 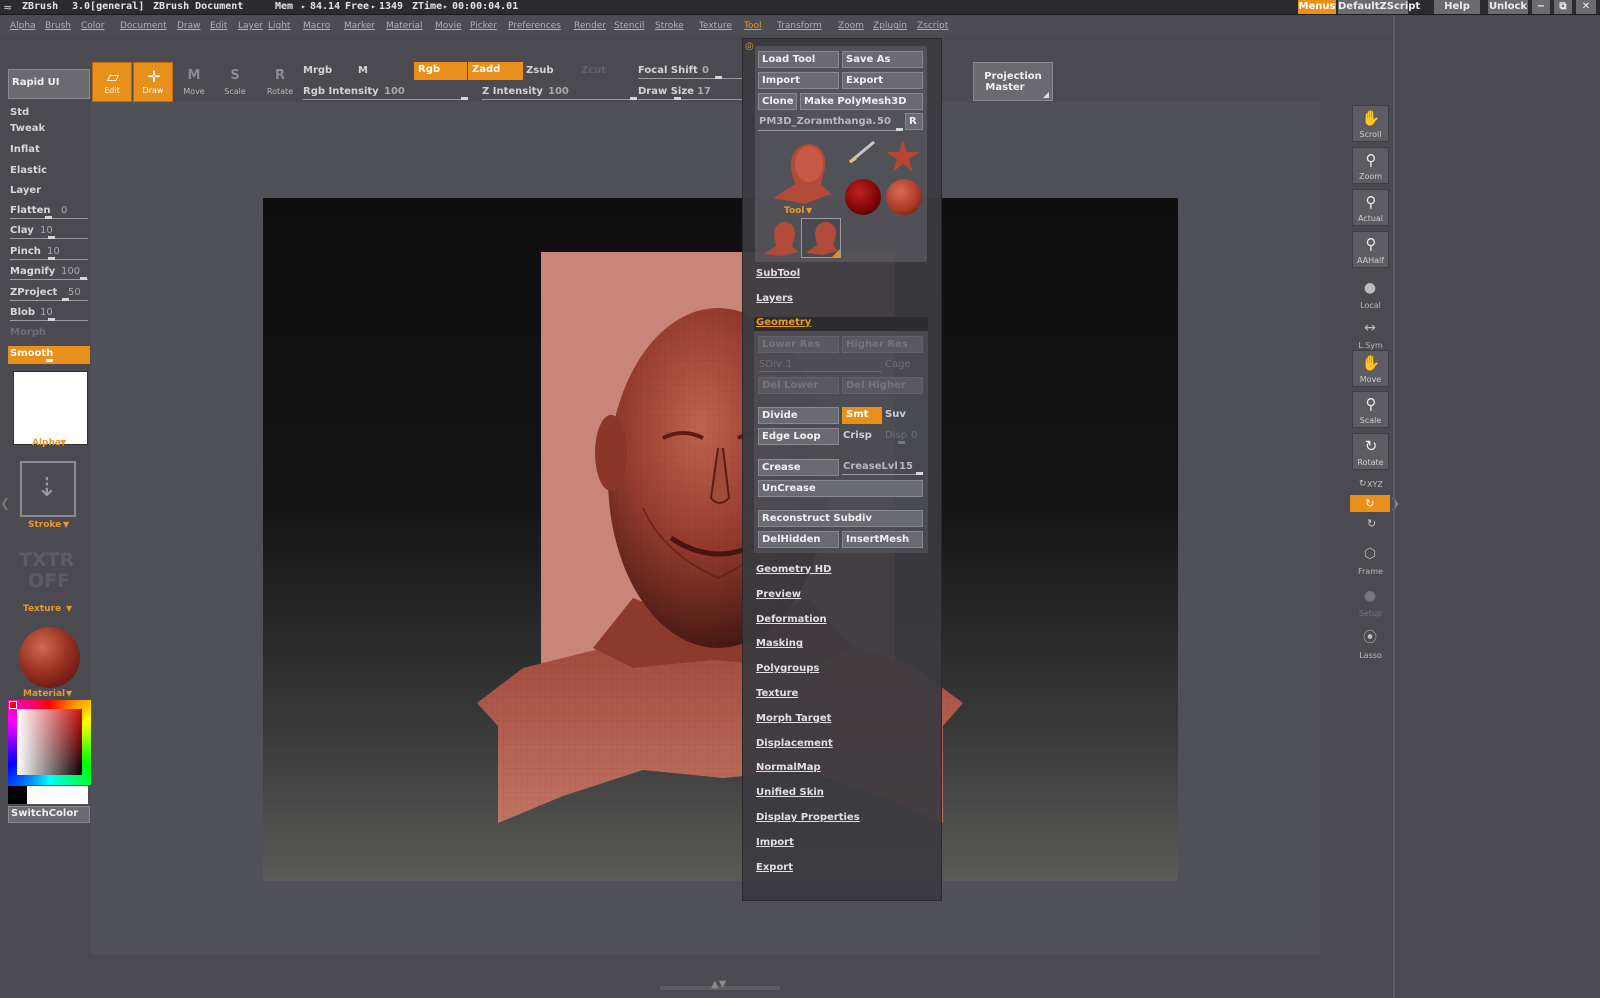 I want to click on menus-button: Menus, so click(x=1316, y=7).